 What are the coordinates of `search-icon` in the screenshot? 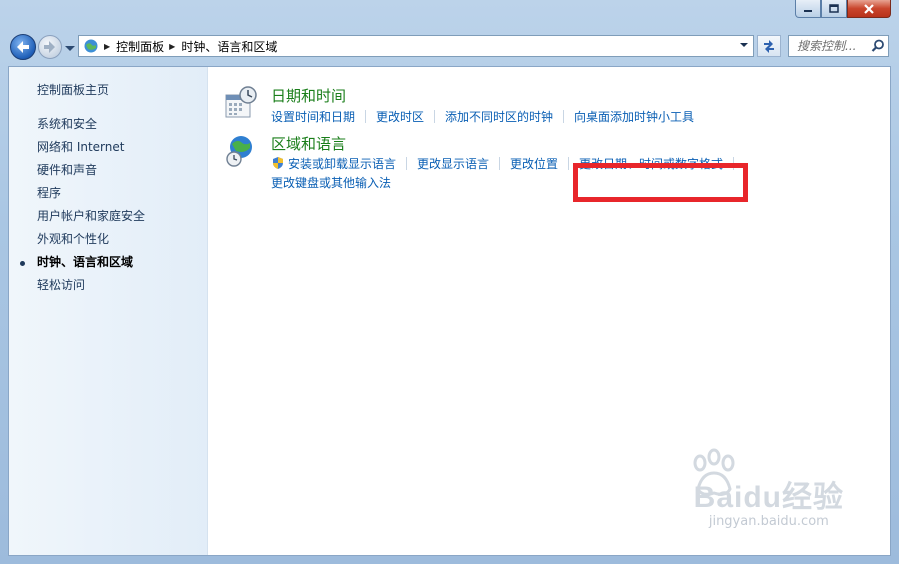 It's located at (878, 46).